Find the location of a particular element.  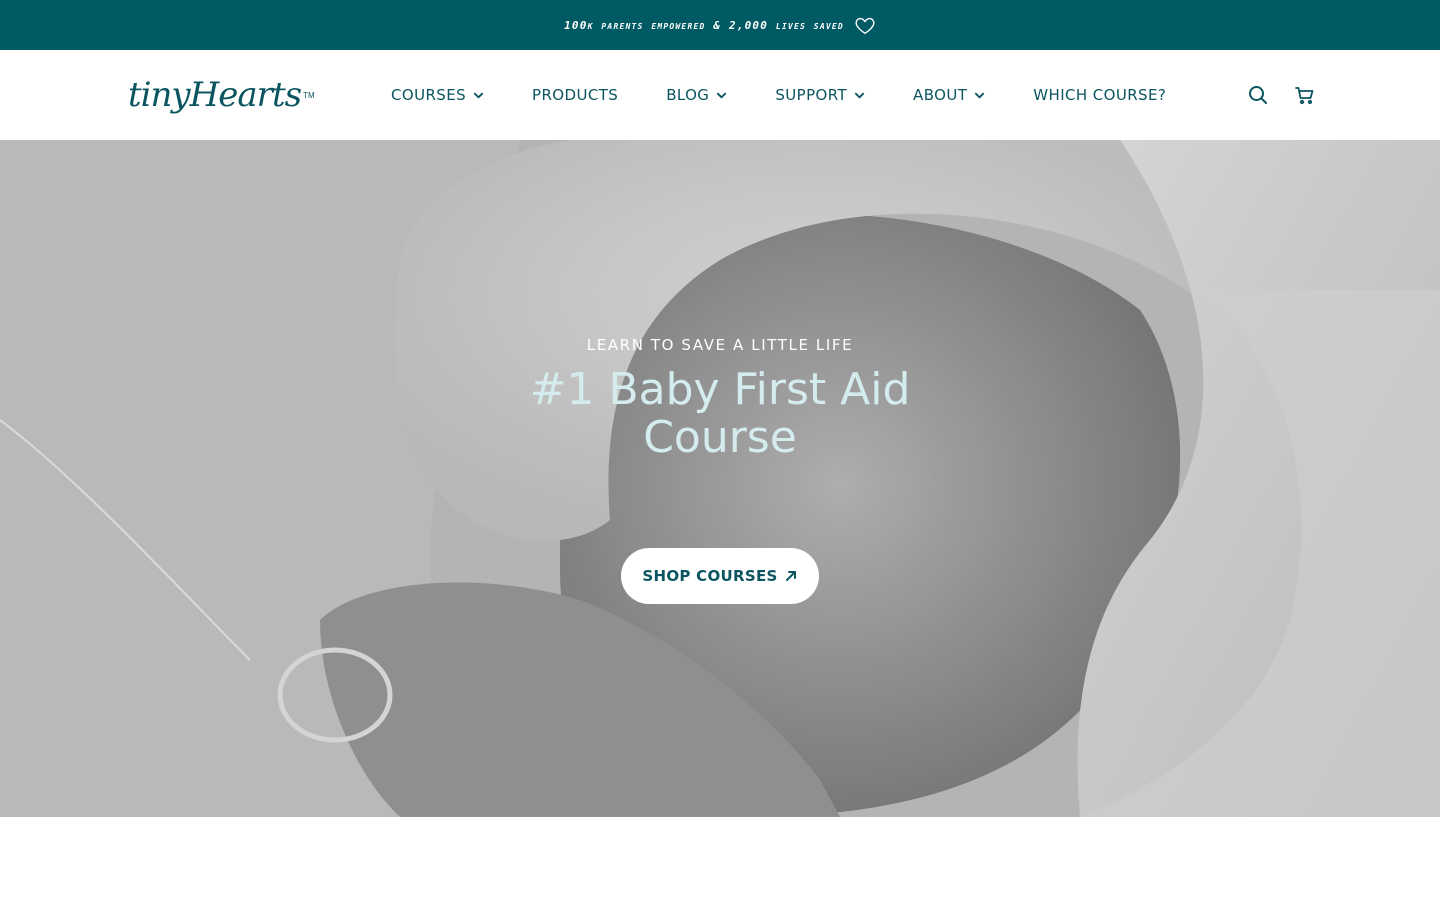

nav-products-label: PRODUCTS is located at coordinates (575, 95).